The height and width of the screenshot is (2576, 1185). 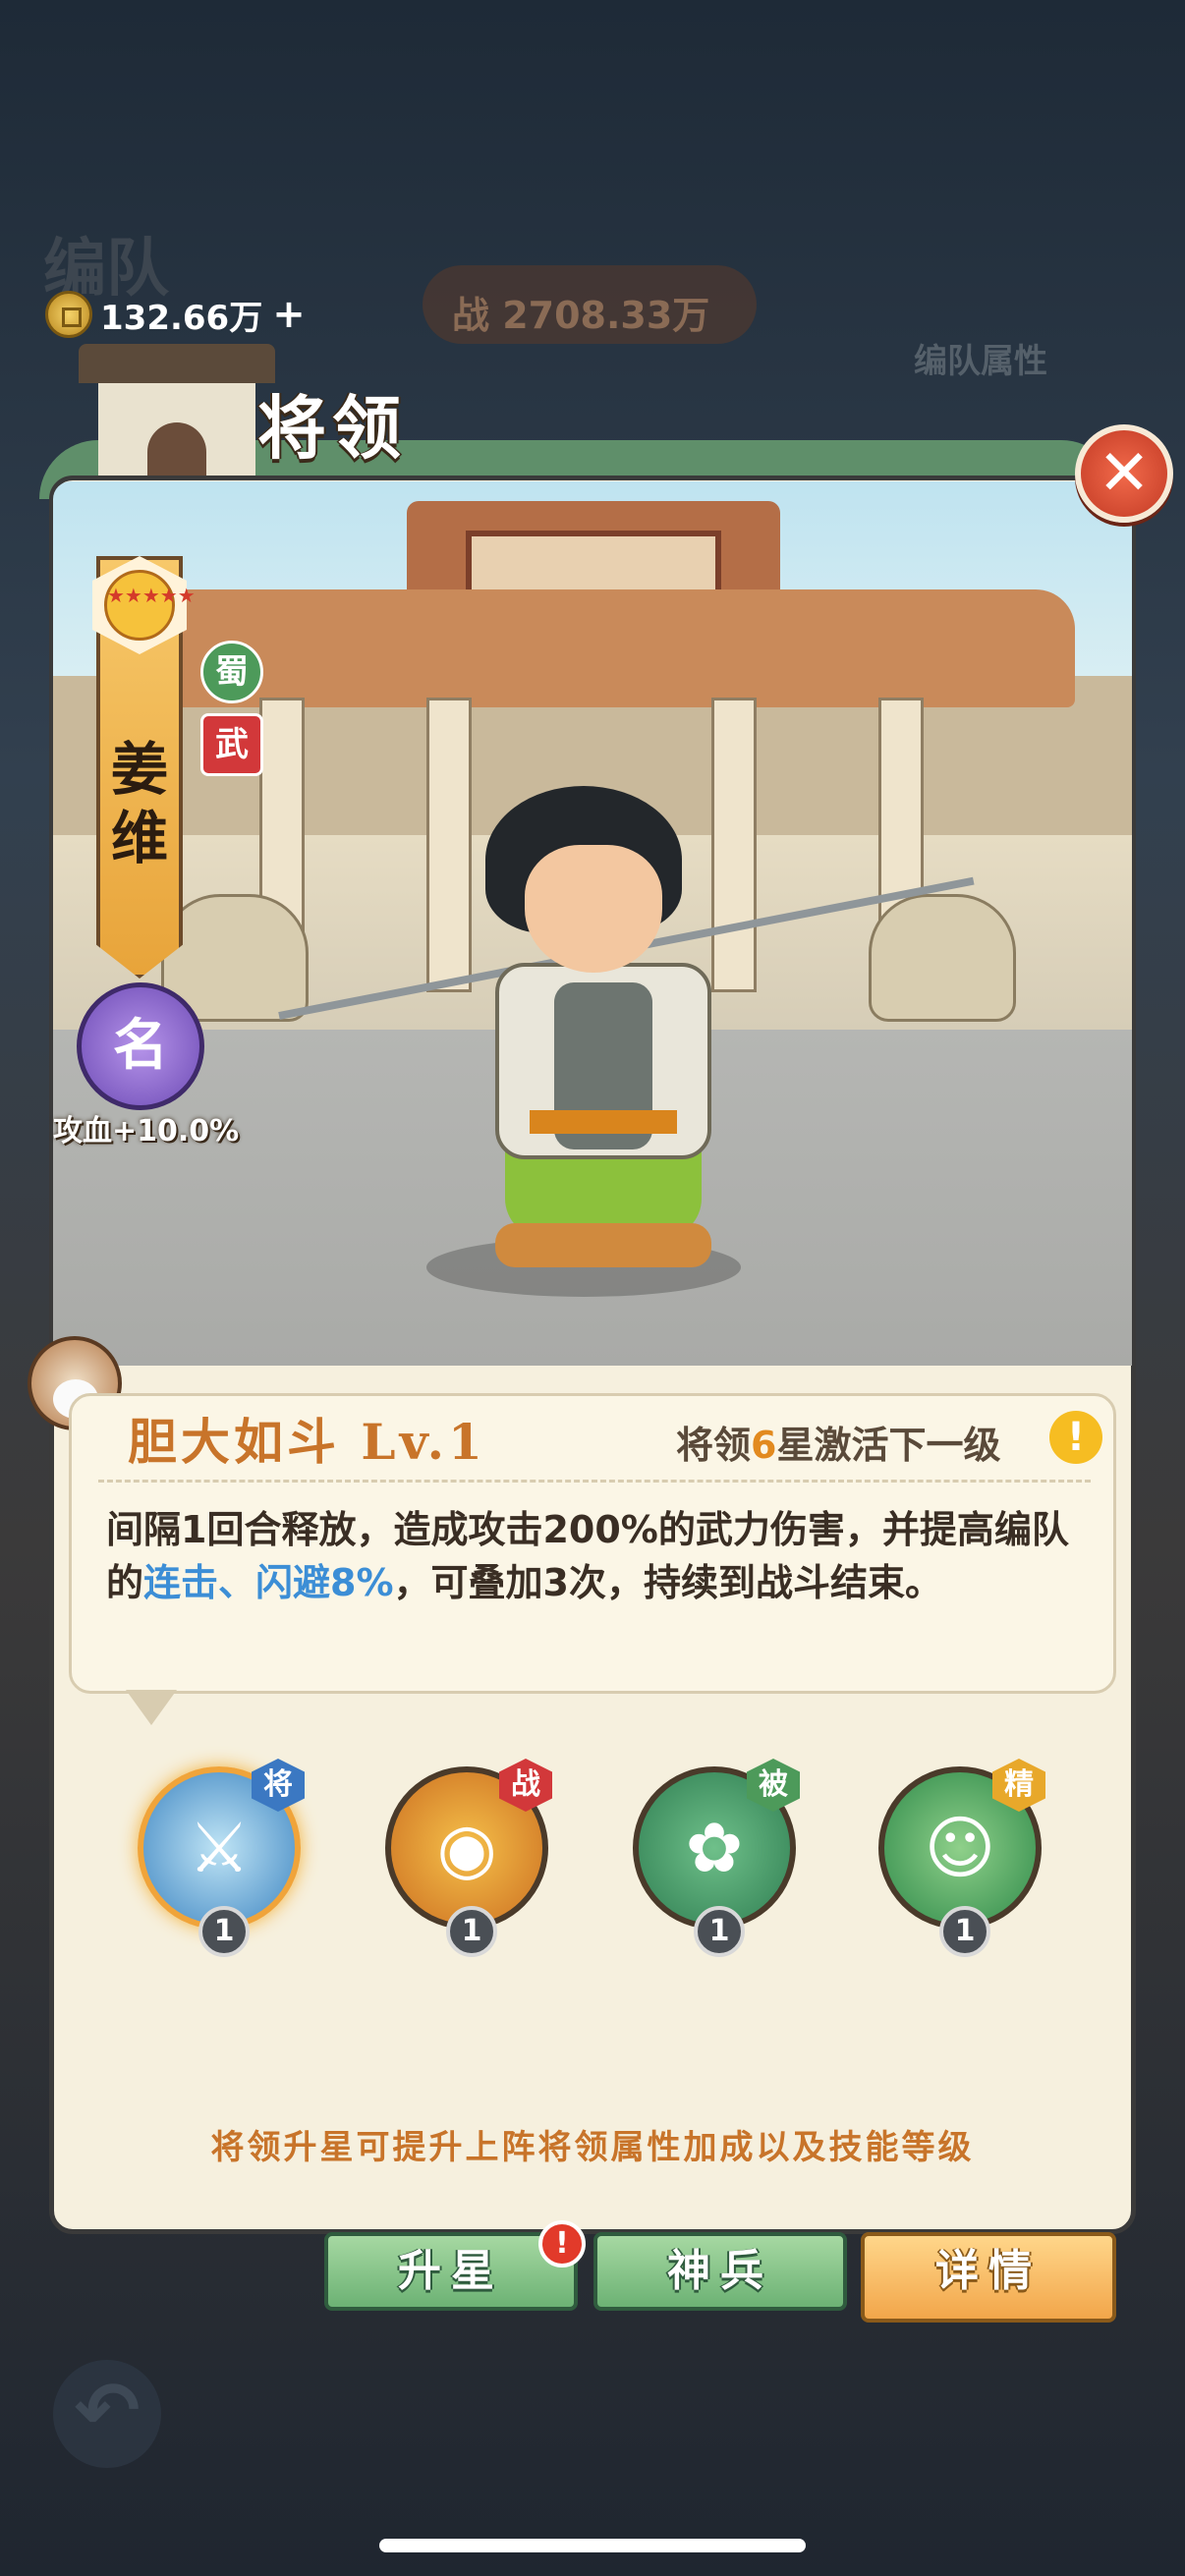 I want to click on coin-icon, so click(x=68, y=314).